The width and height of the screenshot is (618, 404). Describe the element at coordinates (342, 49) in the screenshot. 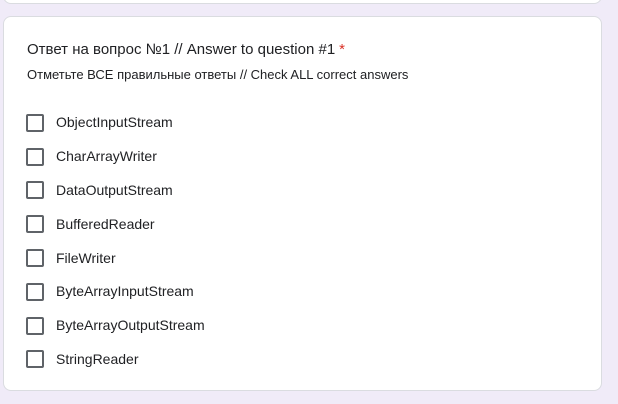

I see `required-asterisk: *` at that location.